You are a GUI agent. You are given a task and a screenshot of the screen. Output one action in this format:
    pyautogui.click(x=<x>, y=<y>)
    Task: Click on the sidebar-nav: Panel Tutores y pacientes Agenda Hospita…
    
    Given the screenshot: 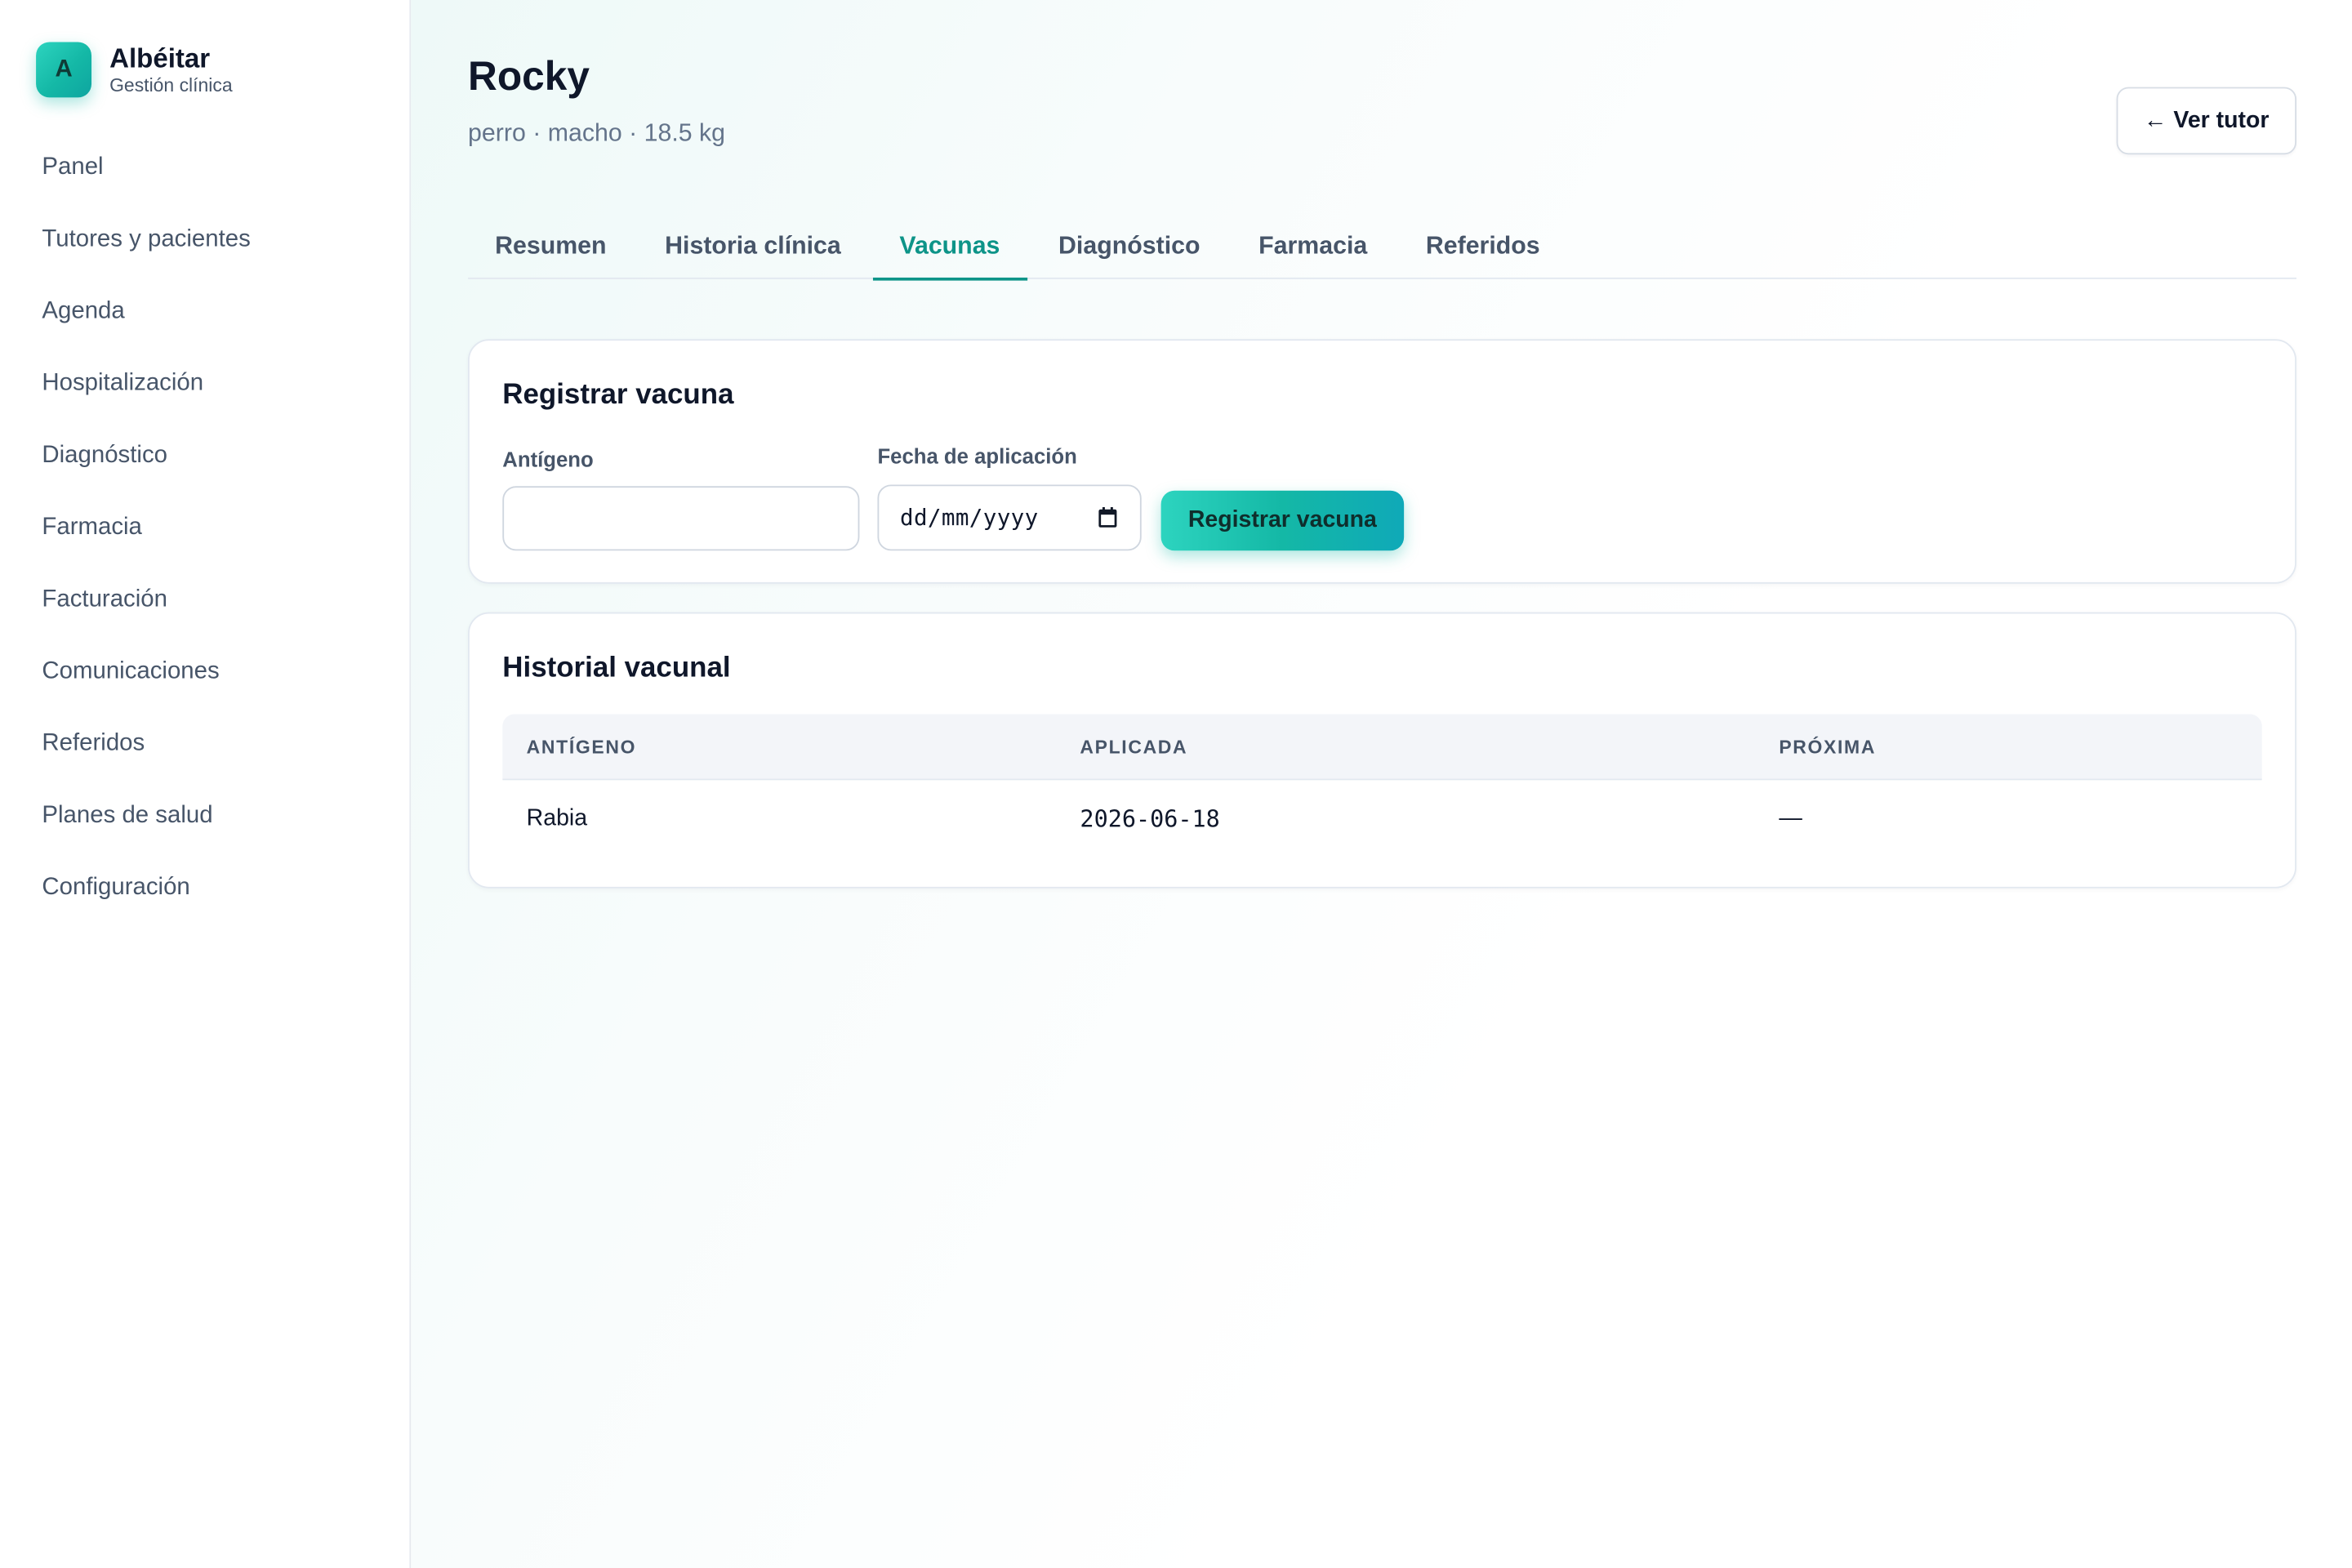 What is the action you would take?
    pyautogui.click(x=204, y=528)
    